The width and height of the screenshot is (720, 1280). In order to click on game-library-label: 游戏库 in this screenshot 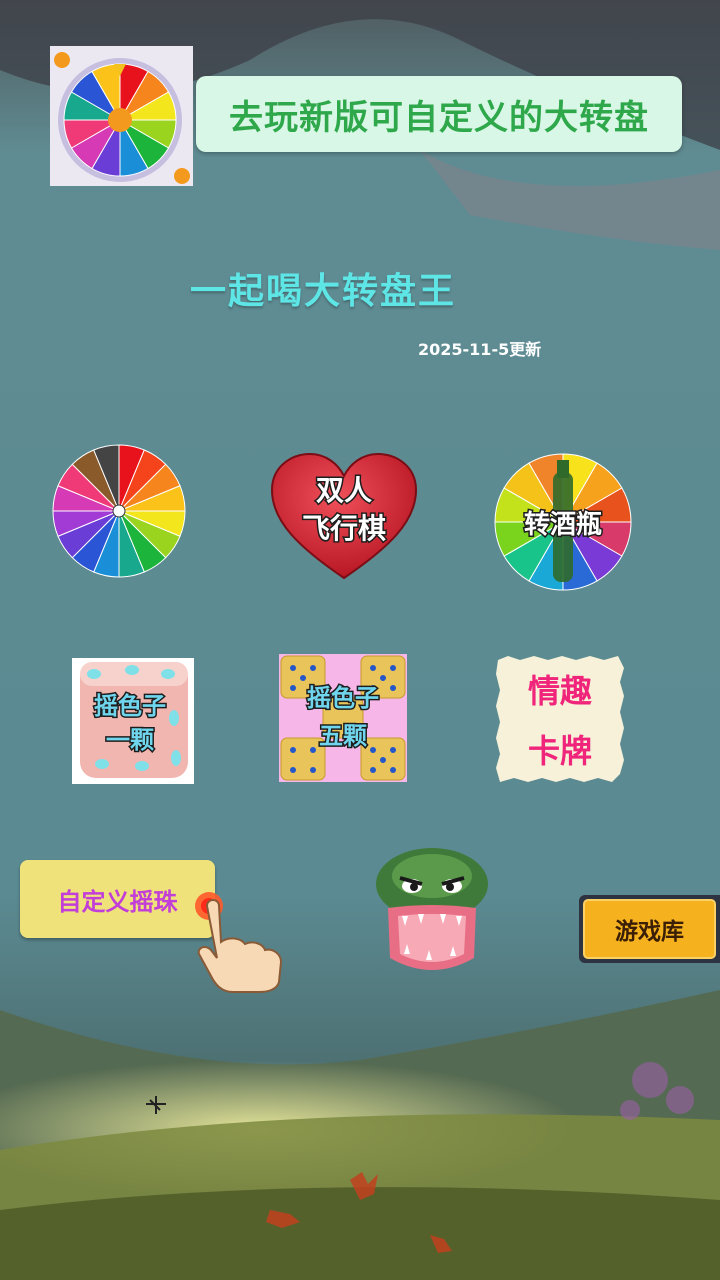, I will do `click(649, 932)`.